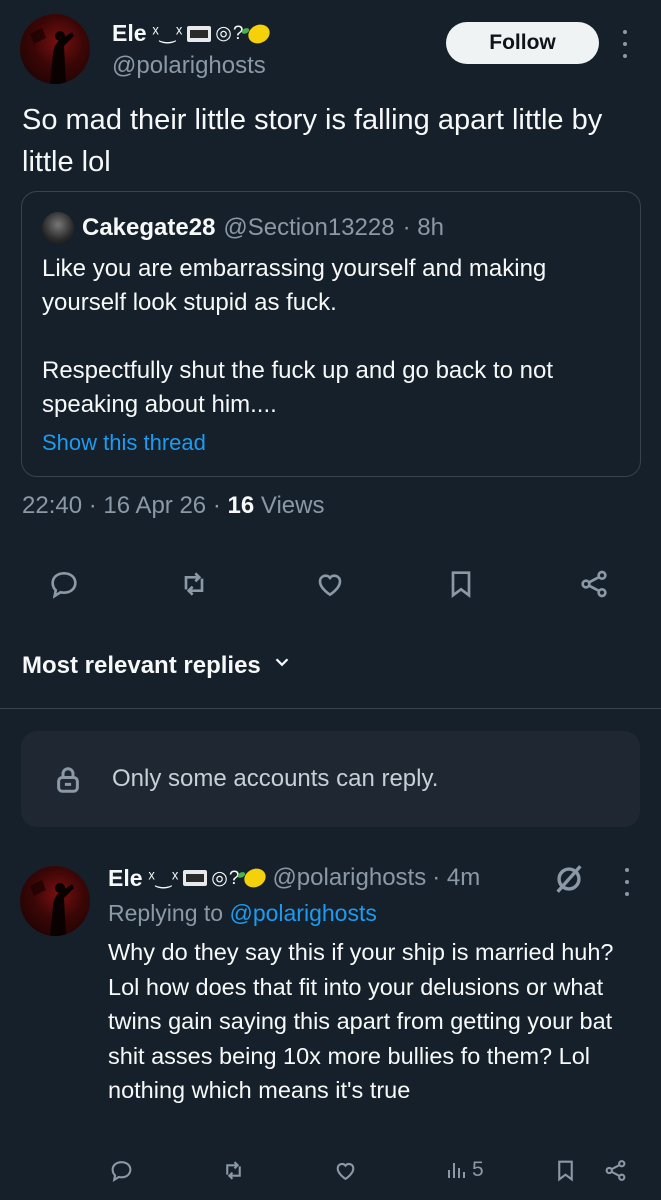  What do you see at coordinates (330, 49) in the screenshot?
I see `post-header: Ele ˣ‿ˣ ◎? @polarighosts Follow` at bounding box center [330, 49].